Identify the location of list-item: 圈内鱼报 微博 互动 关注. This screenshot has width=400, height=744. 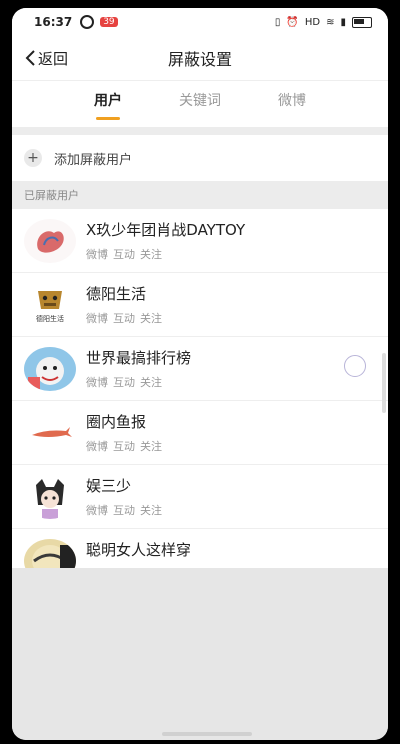
(200, 433).